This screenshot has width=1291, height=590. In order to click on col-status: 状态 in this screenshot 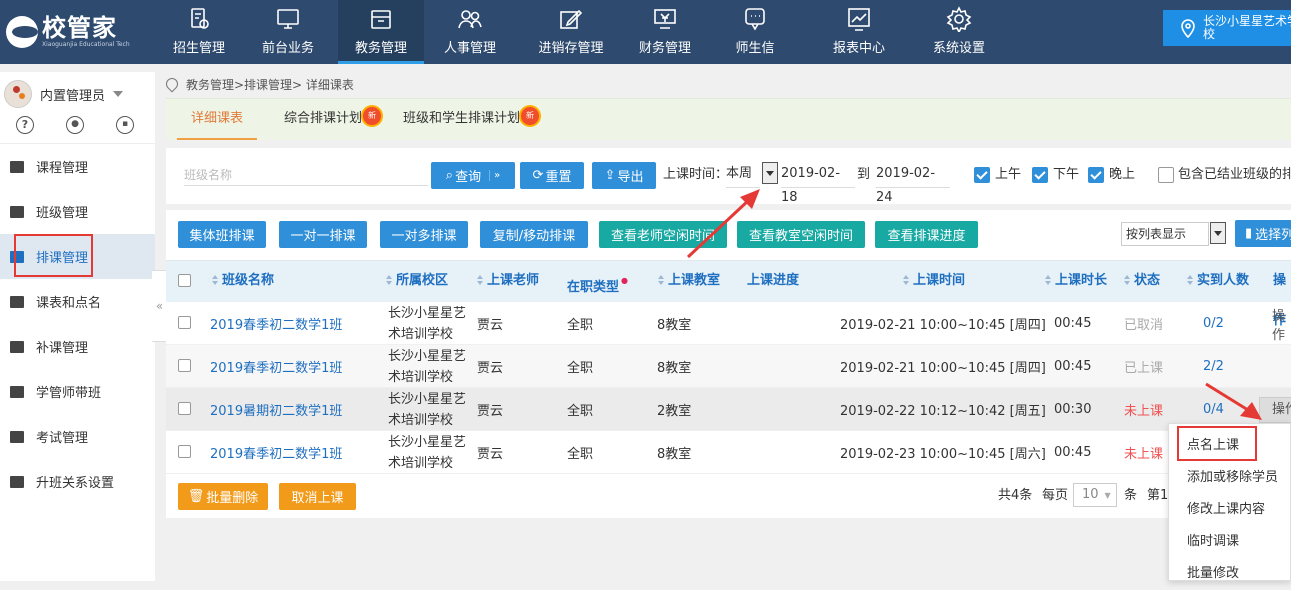, I will do `click(1142, 282)`.